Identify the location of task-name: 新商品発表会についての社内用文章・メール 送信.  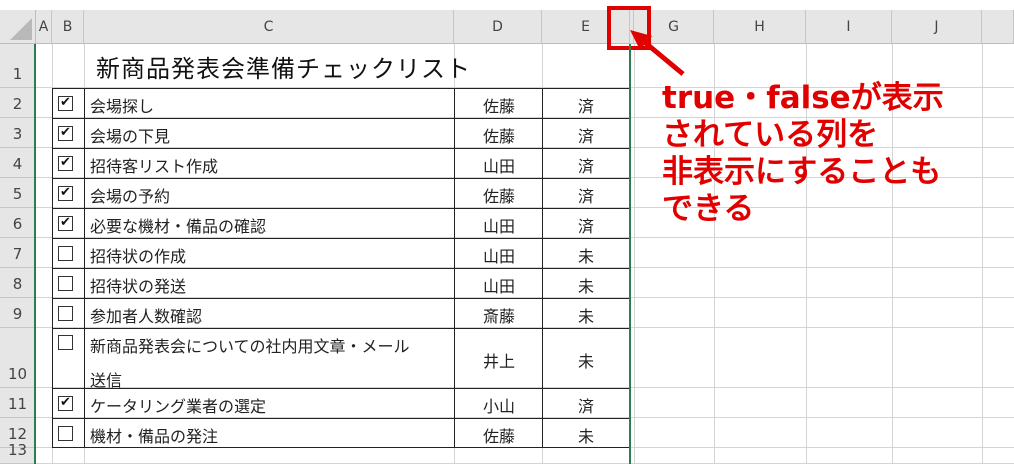
(250, 362).